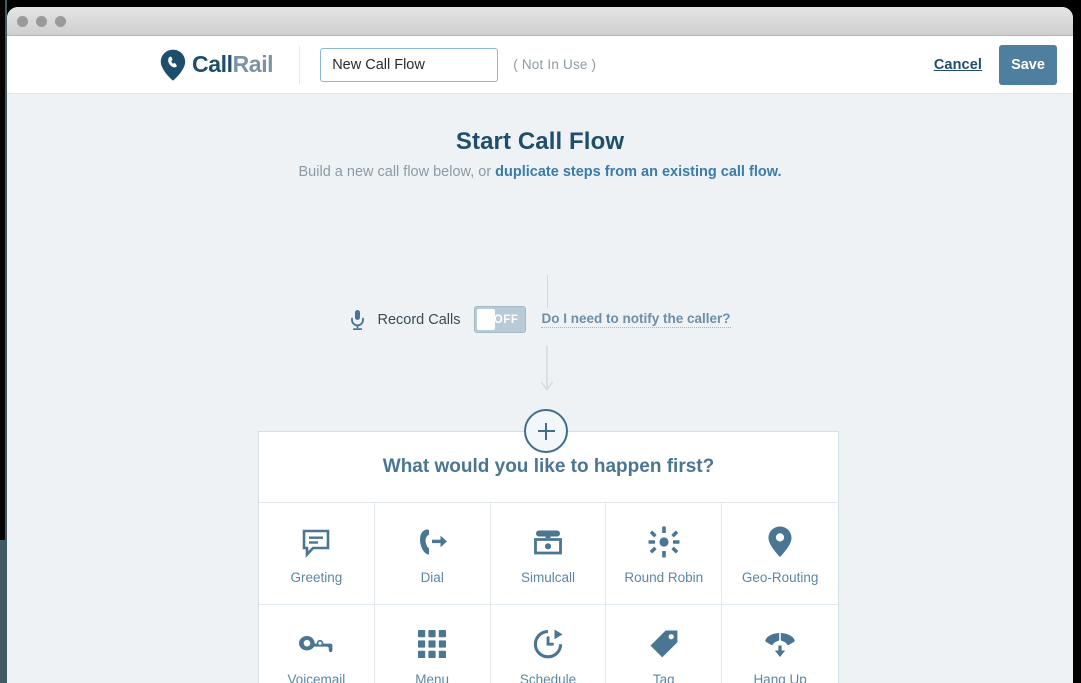 Image resolution: width=1081 pixels, height=683 pixels. Describe the element at coordinates (212, 64) in the screenshot. I see `logo-text-primary: Call` at that location.